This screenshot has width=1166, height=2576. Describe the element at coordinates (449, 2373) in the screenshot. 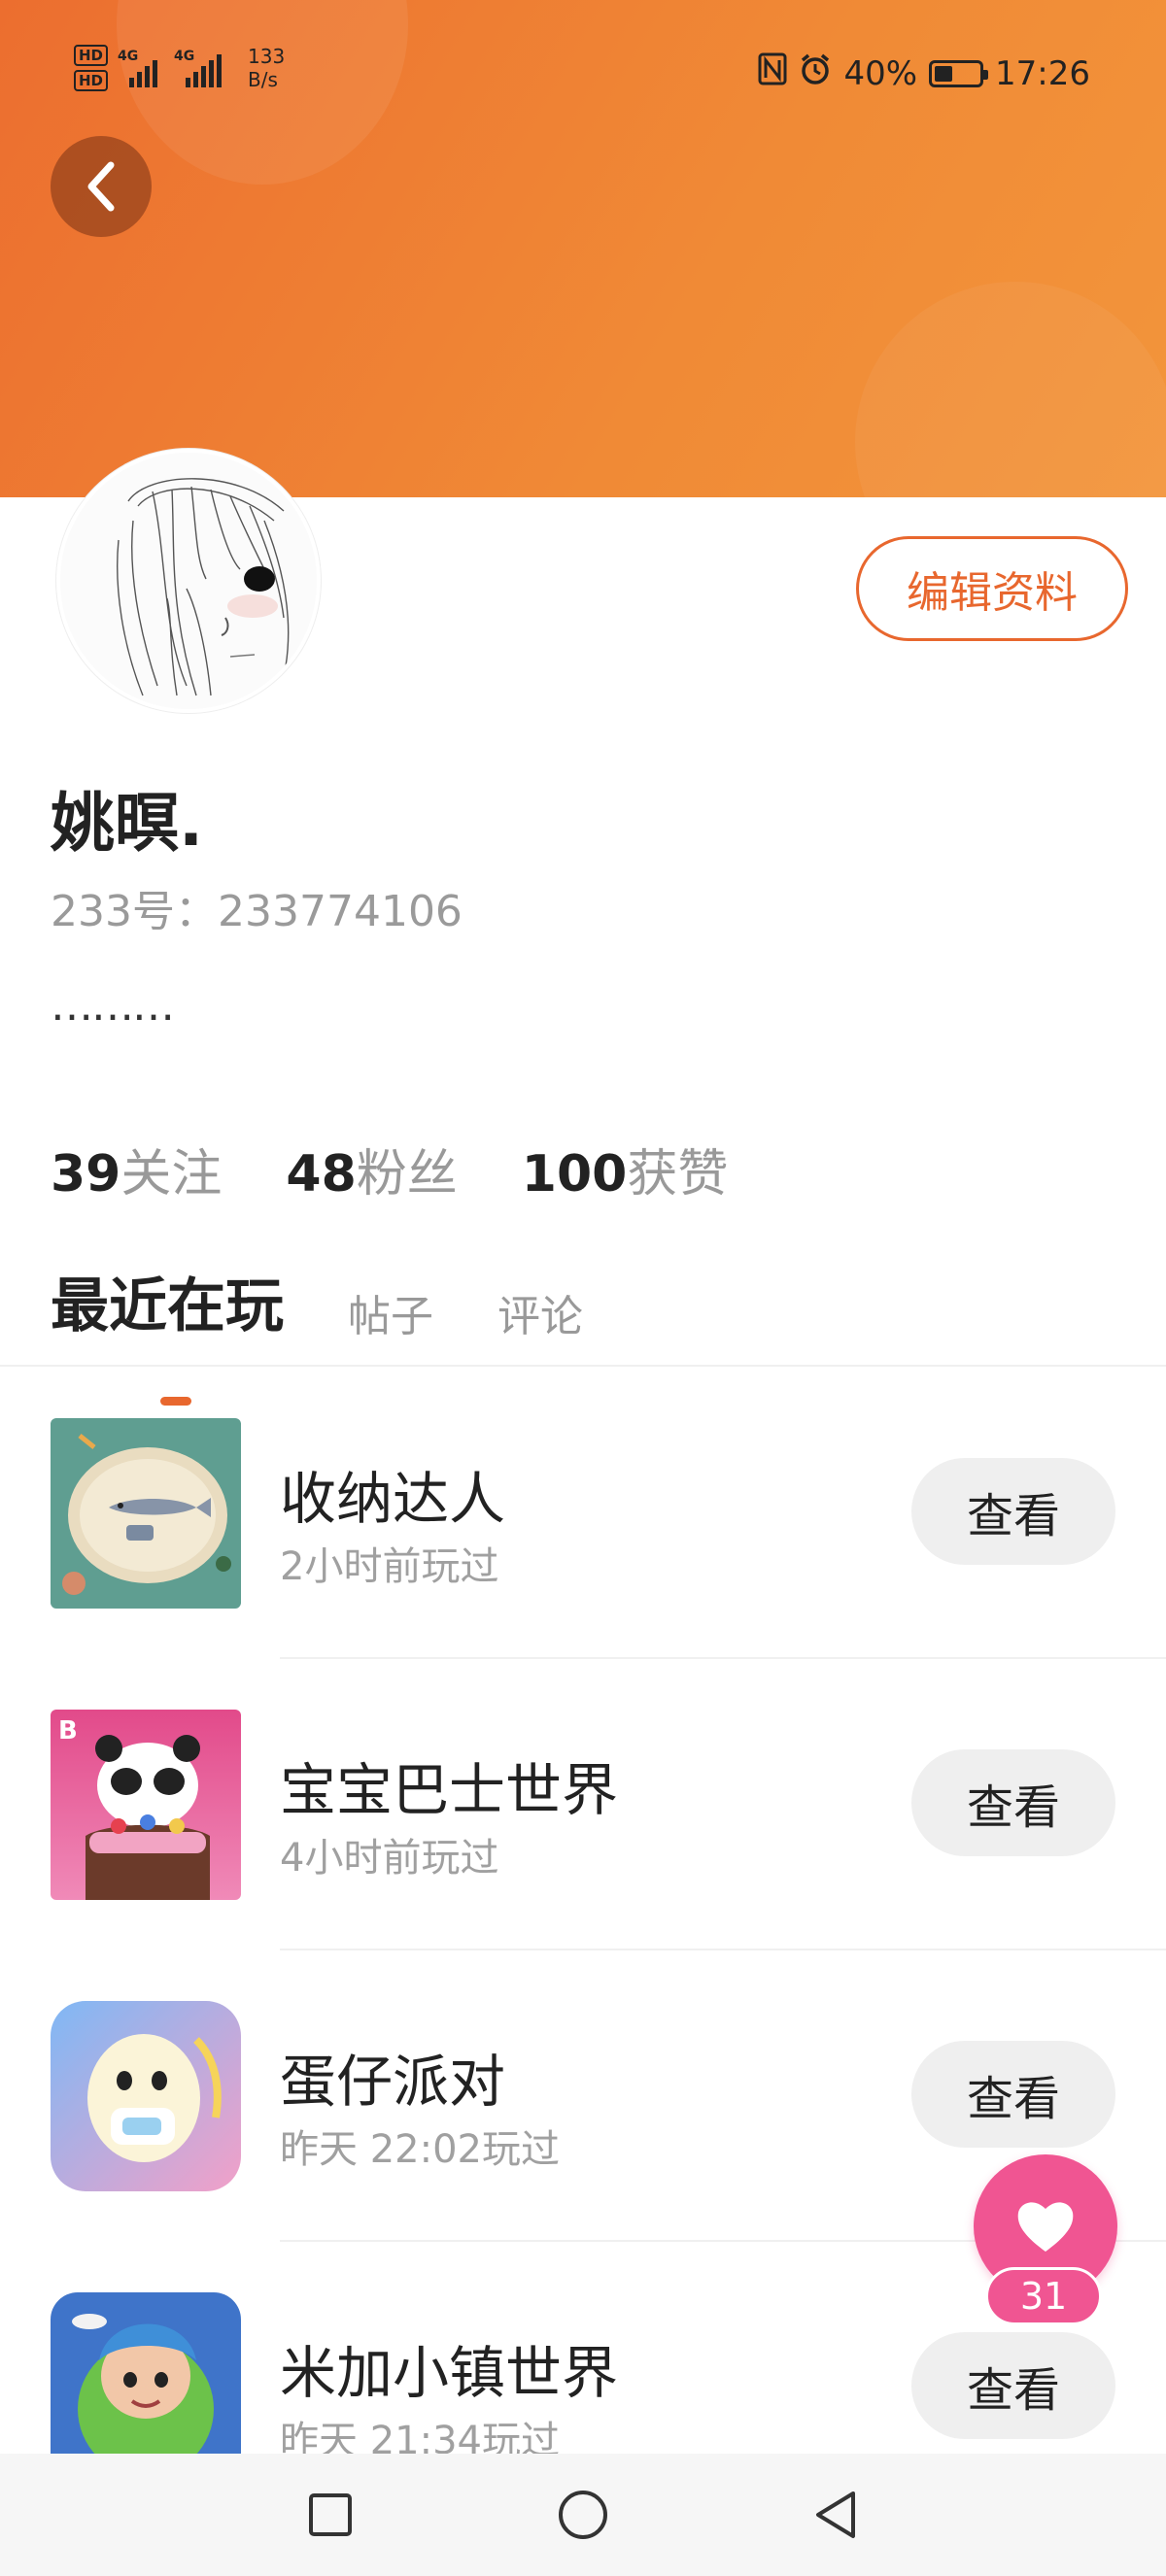

I see `game-title: 米加小镇世界` at that location.